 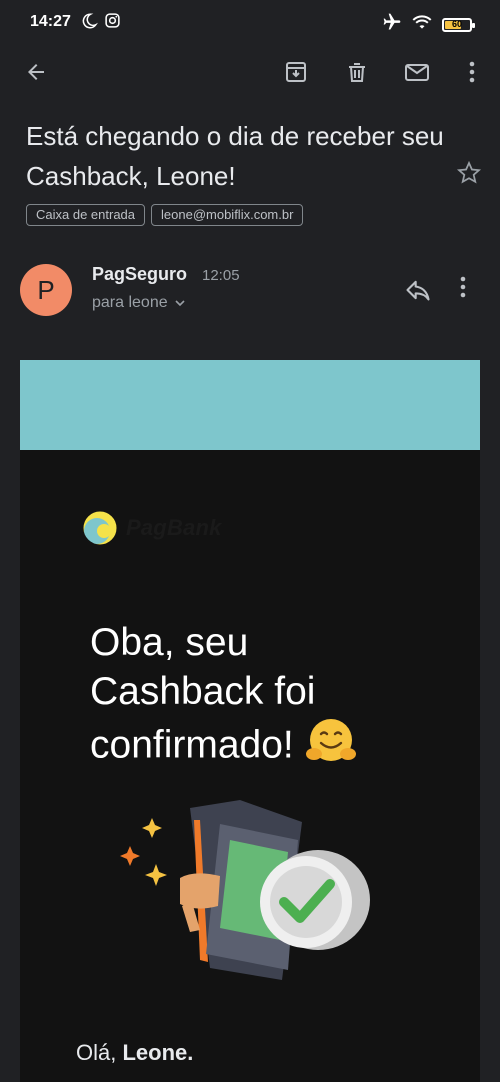 I want to click on more-options-button, so click(x=472, y=72).